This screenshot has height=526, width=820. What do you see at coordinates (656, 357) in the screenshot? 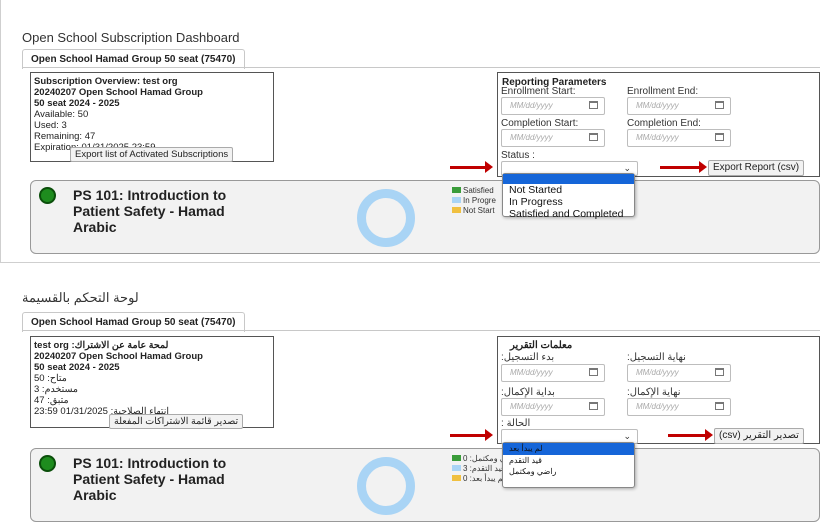
I see `enrollment-end-label: :نهاية التسجيل` at bounding box center [656, 357].